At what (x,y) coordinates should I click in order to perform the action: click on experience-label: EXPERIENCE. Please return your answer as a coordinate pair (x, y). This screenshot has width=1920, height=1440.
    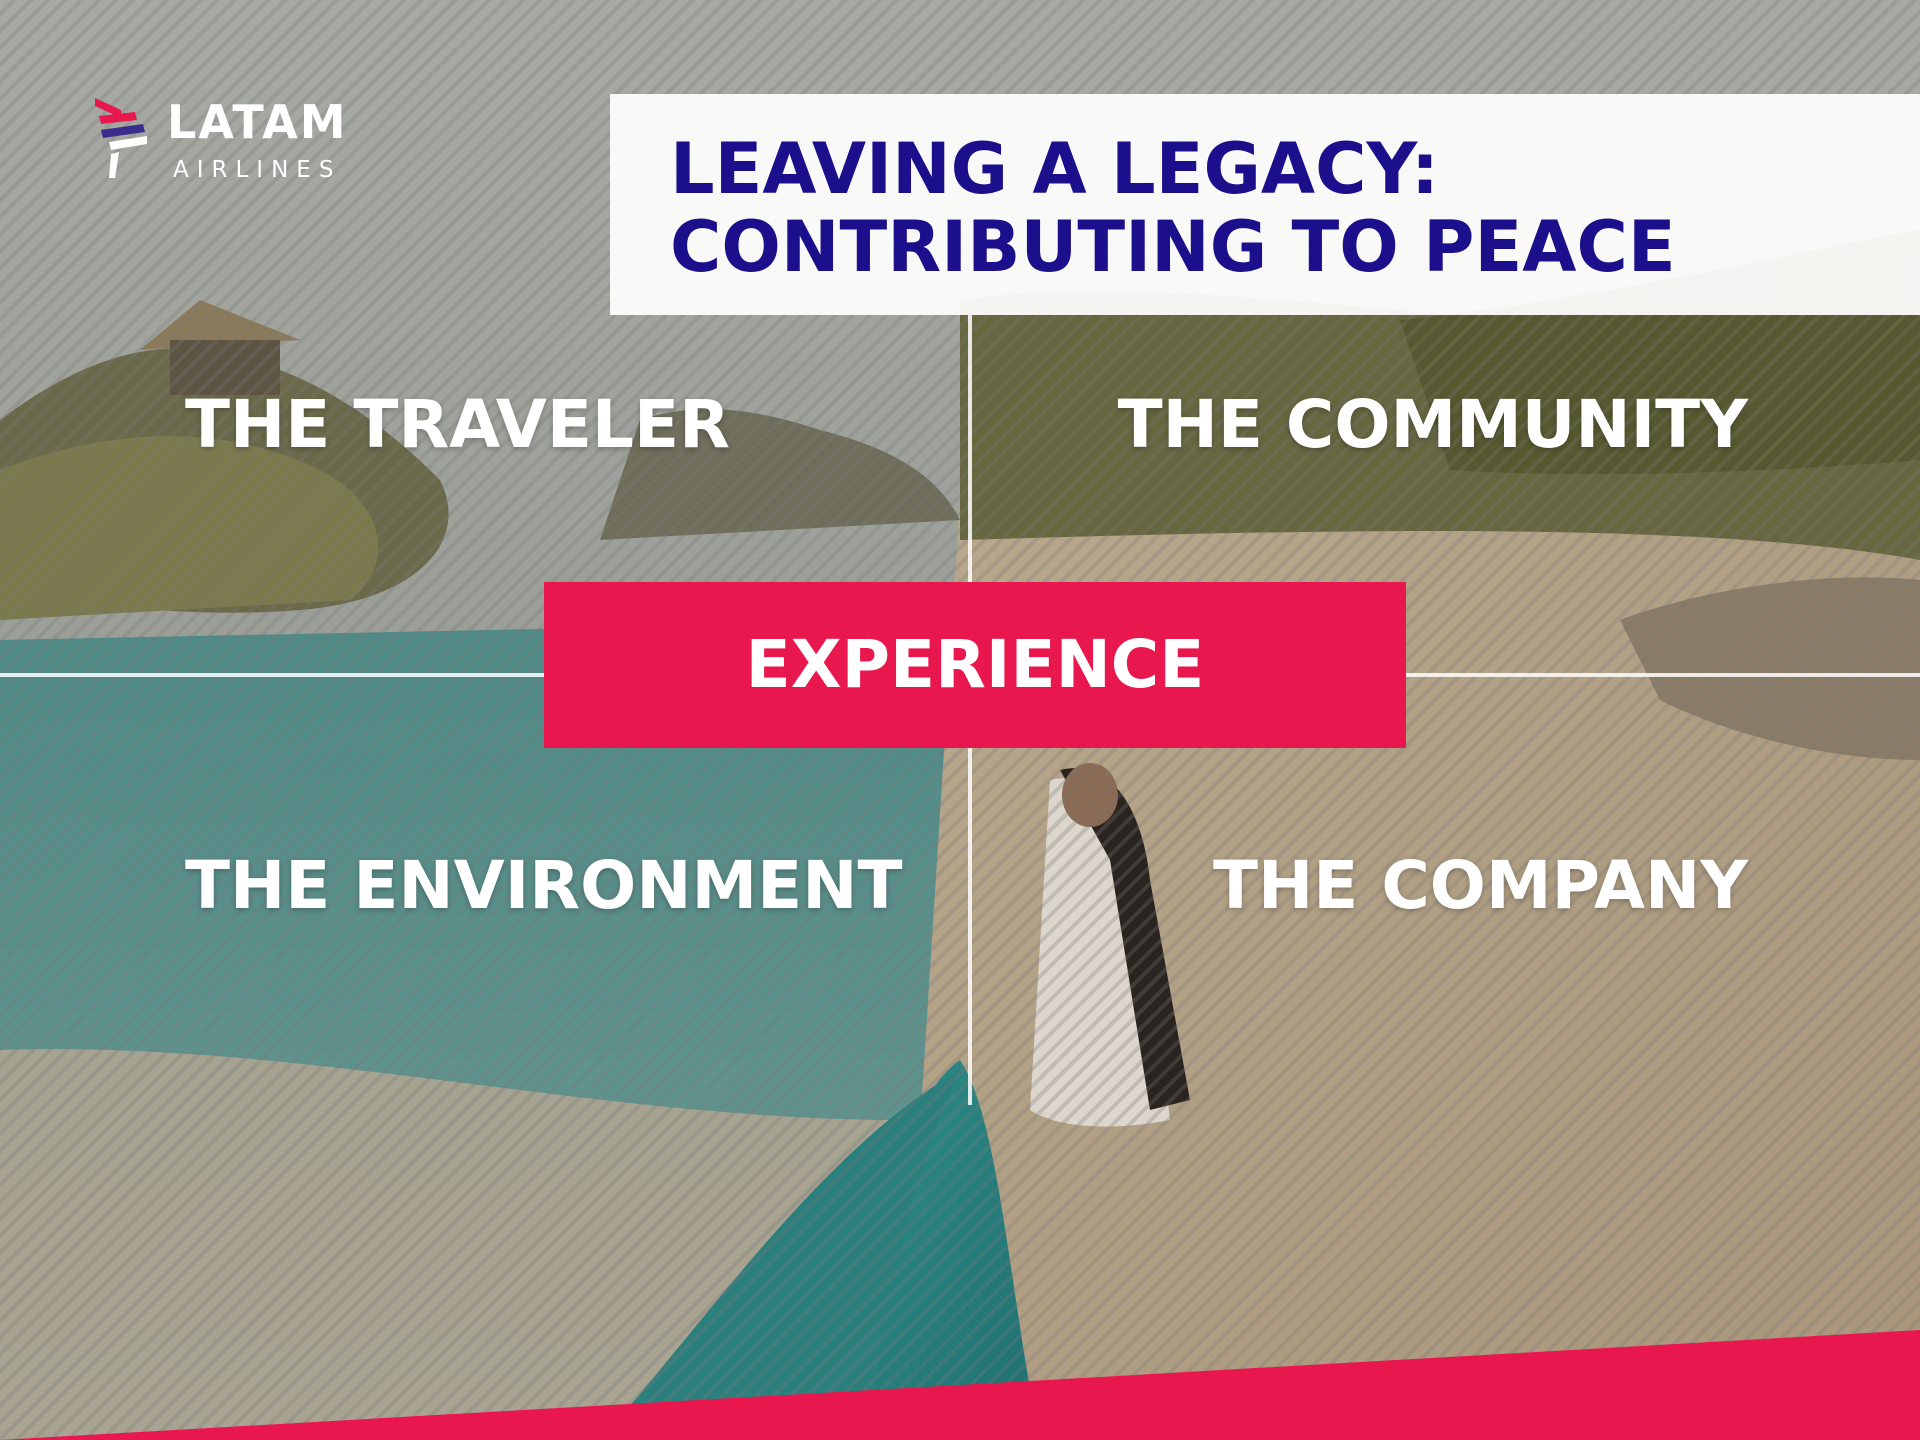
    Looking at the image, I should click on (975, 664).